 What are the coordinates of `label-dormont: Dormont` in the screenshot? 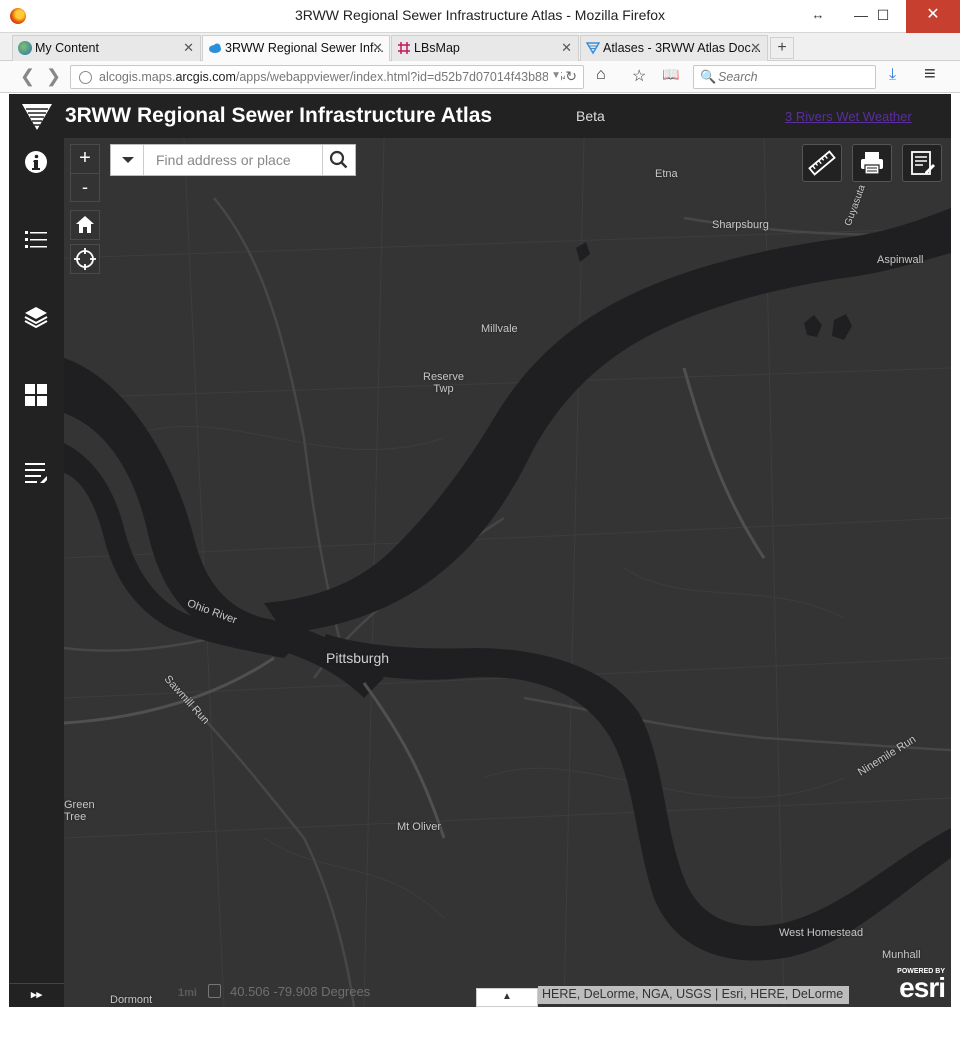 It's located at (131, 1000).